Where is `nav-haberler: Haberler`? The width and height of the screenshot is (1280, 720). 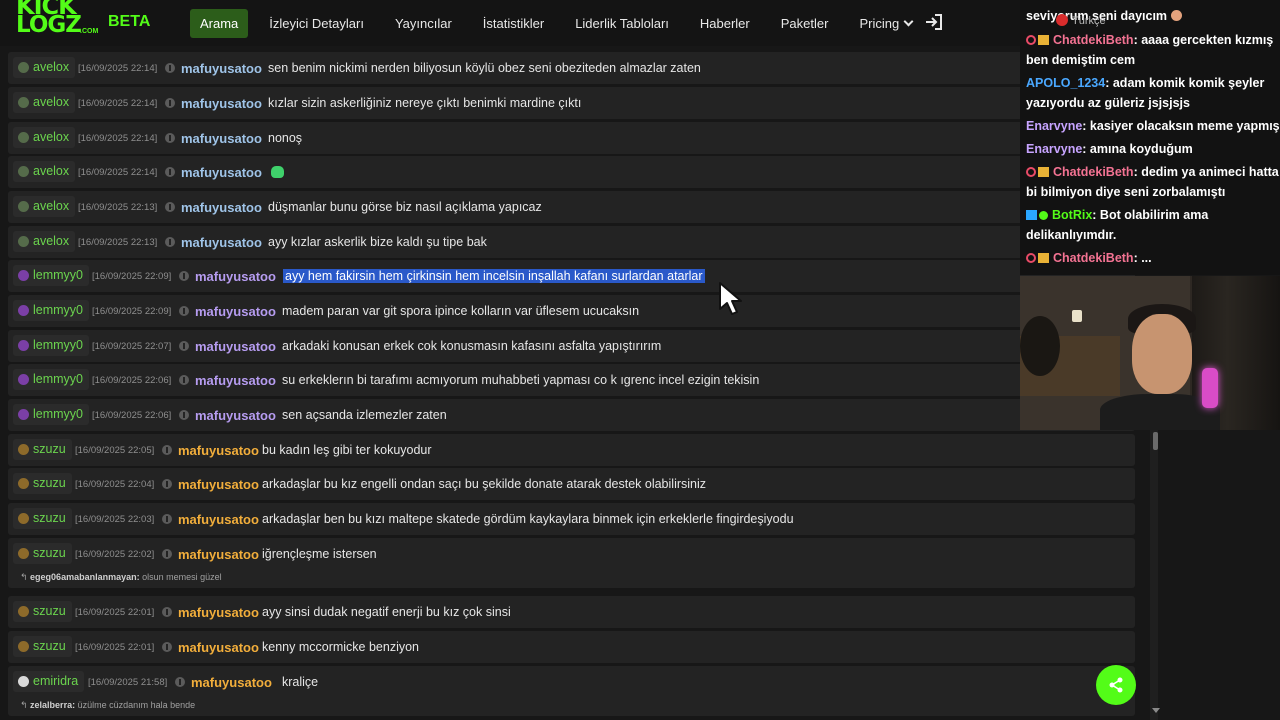
nav-haberler: Haberler is located at coordinates (725, 23).